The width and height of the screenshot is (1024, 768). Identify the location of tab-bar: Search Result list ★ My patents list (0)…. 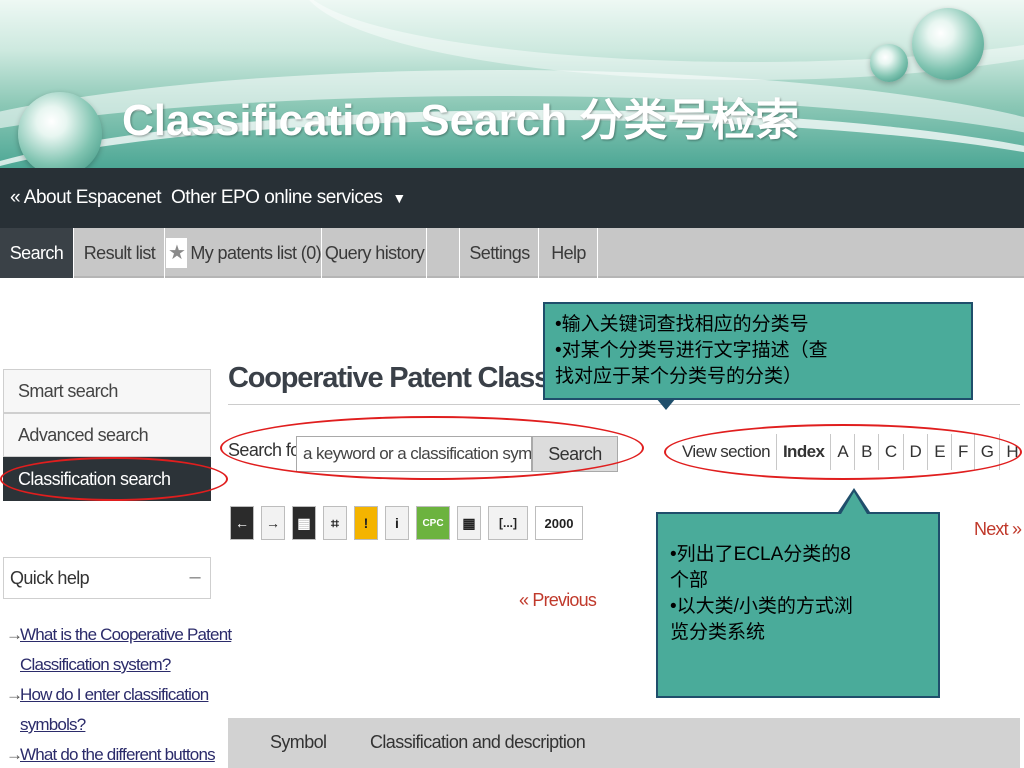
(512, 253).